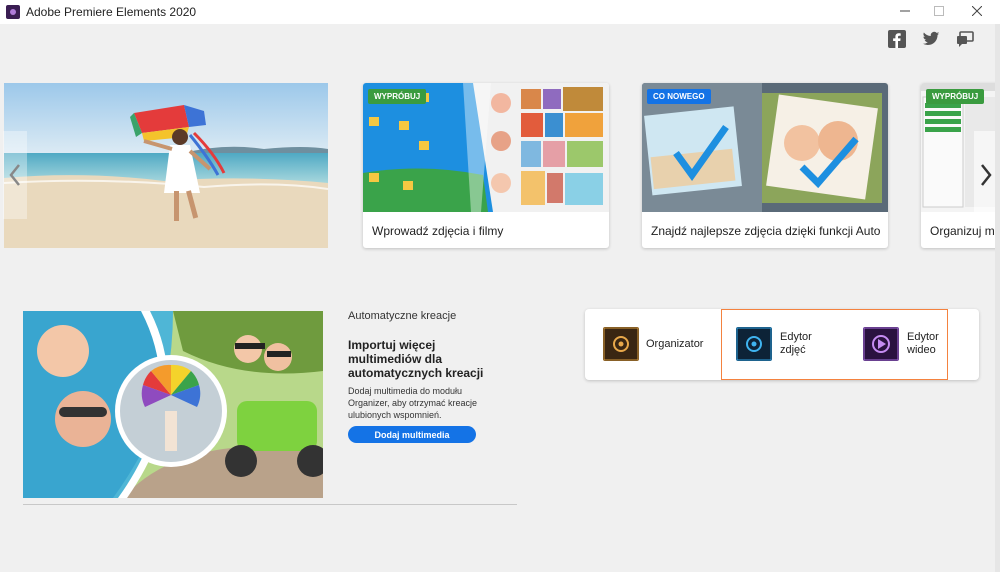 This screenshot has height=572, width=1000. Describe the element at coordinates (765, 147) in the screenshot. I see `card-thumbnail-auto-curate: CO NOWEGO` at that location.